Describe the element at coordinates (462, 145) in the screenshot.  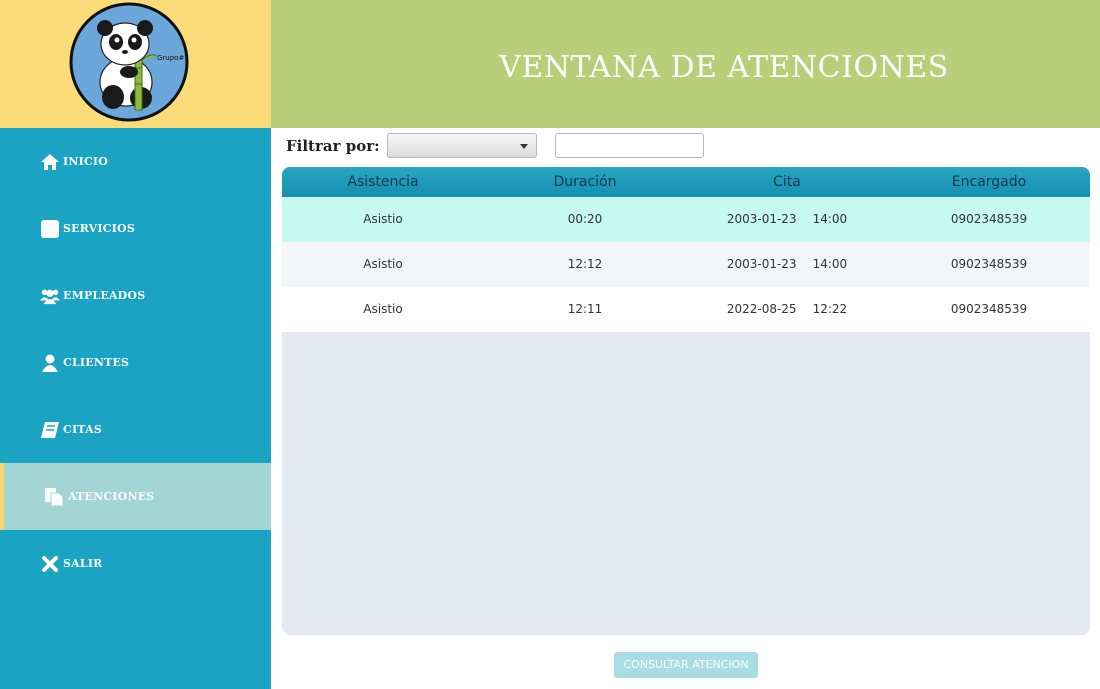
I see `filter-select` at that location.